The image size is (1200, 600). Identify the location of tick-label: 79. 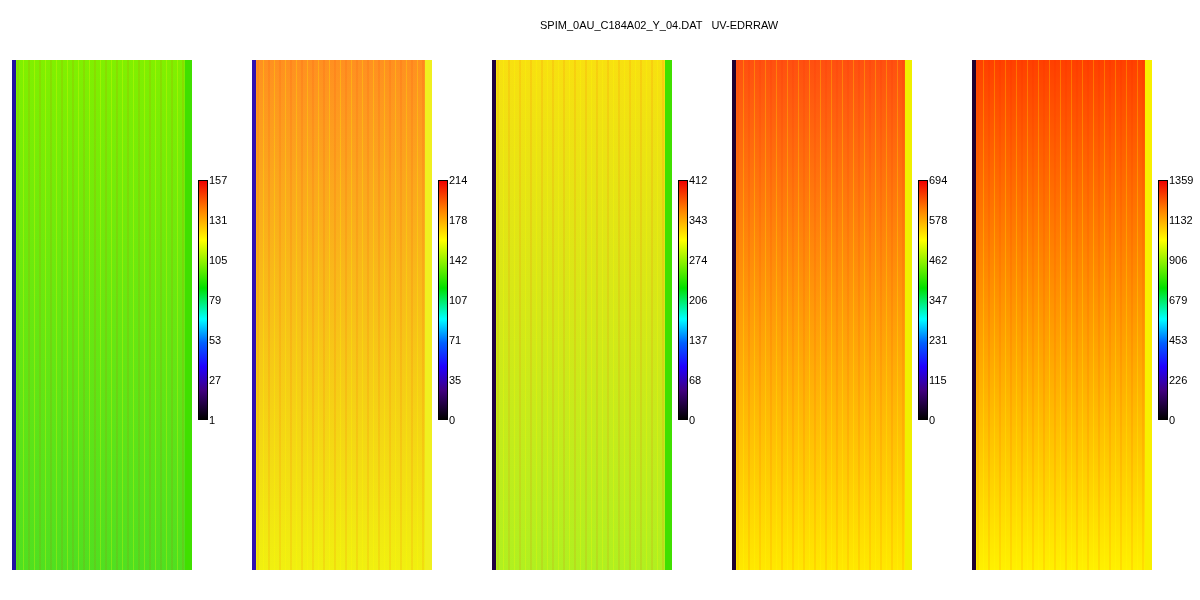
(216, 300).